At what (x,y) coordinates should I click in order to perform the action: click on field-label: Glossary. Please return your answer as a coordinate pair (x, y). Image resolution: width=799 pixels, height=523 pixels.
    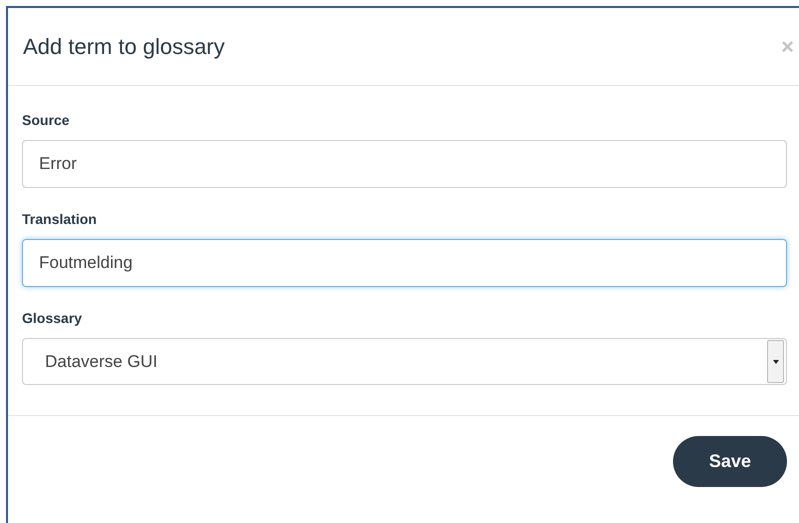
    Looking at the image, I should click on (52, 318).